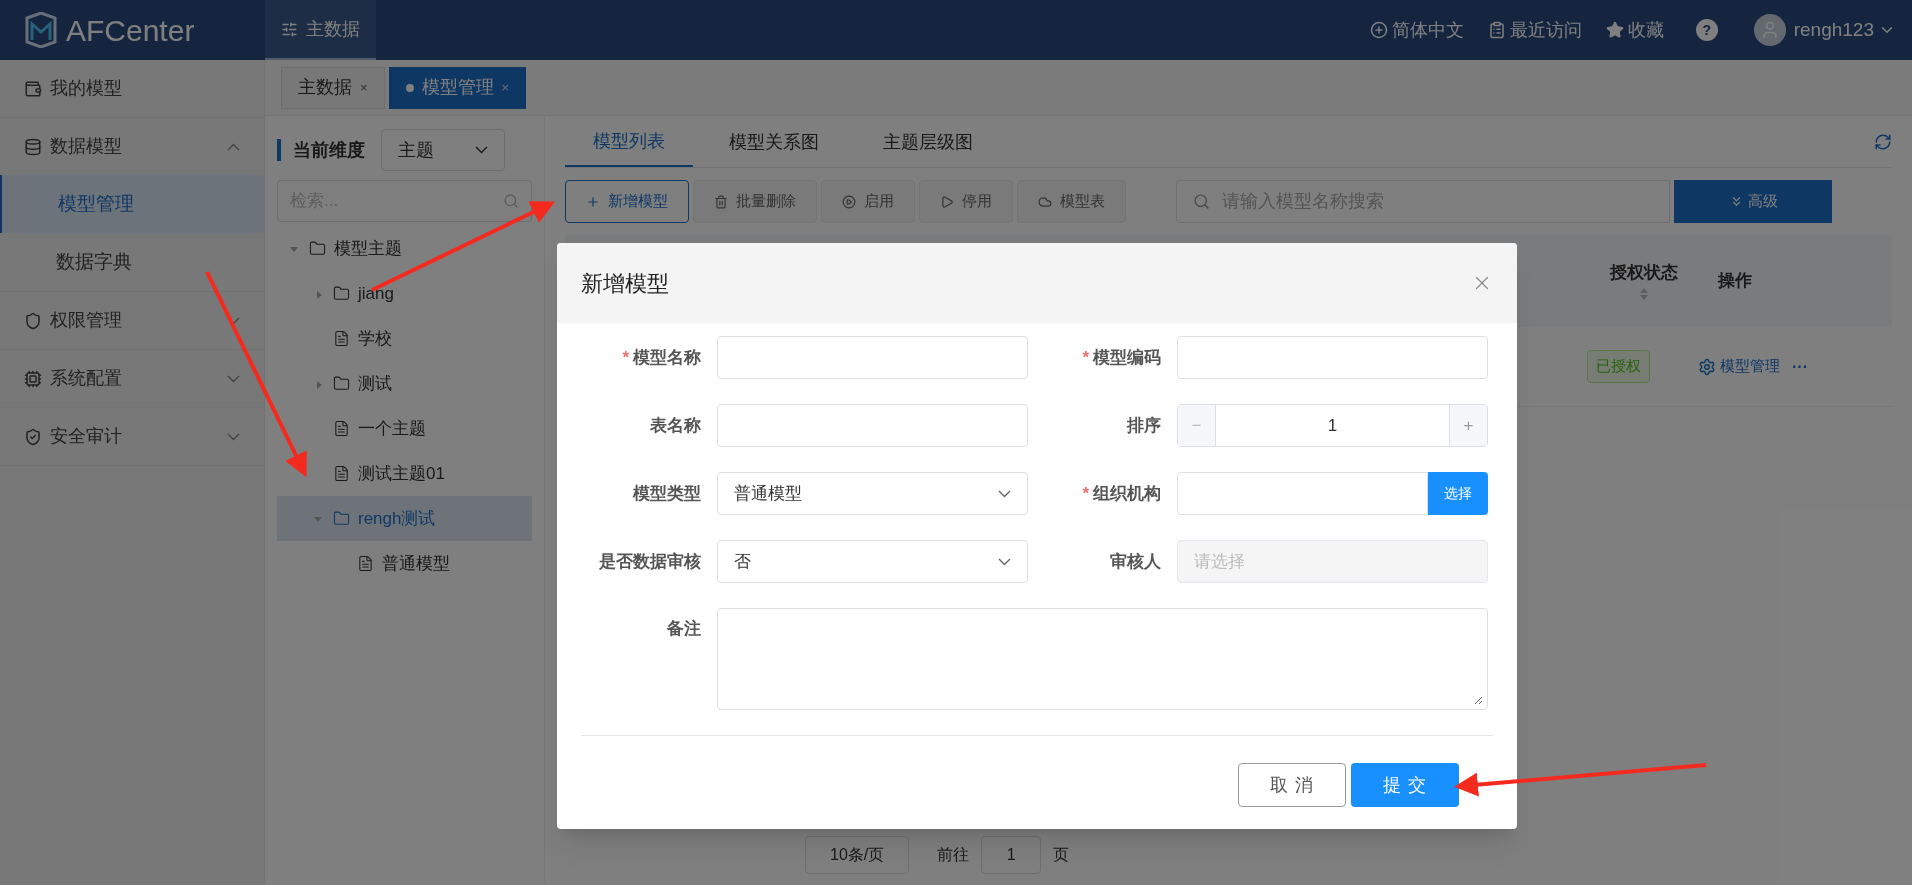 This screenshot has height=885, width=1912. What do you see at coordinates (1458, 493) in the screenshot?
I see `select-button: 选择` at bounding box center [1458, 493].